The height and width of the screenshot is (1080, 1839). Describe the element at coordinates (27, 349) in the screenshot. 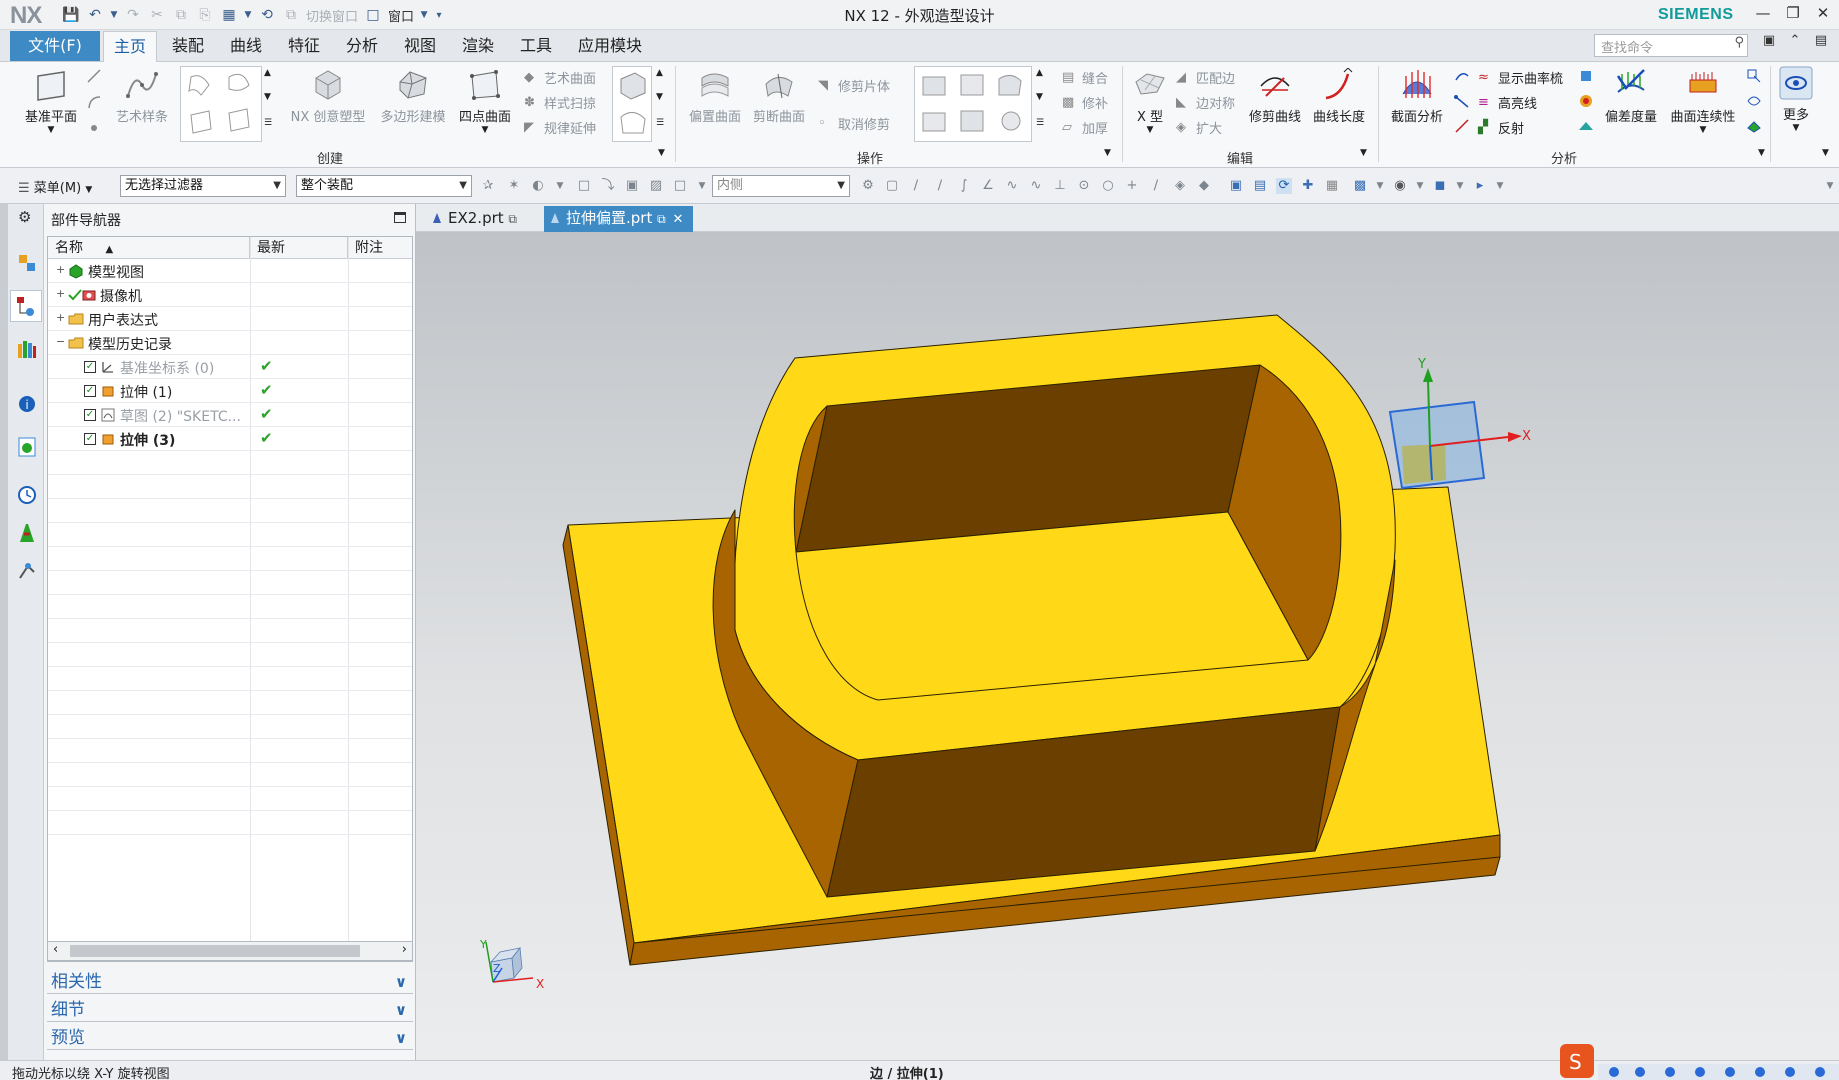

I see `reuse-library-icon` at that location.